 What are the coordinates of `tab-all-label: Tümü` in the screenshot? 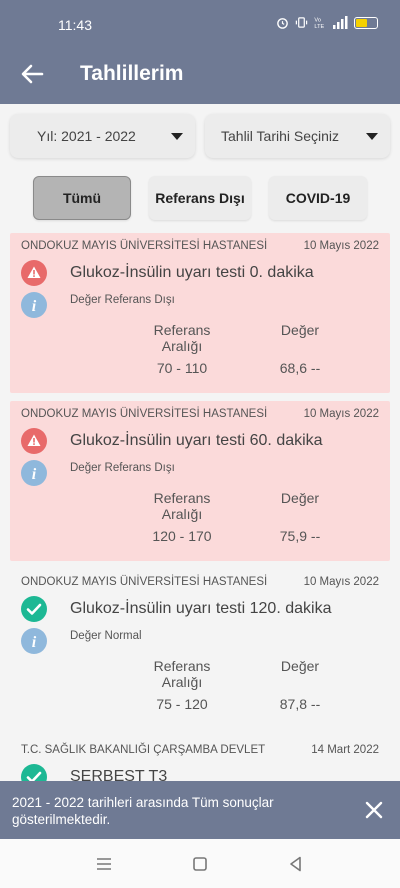 It's located at (82, 198).